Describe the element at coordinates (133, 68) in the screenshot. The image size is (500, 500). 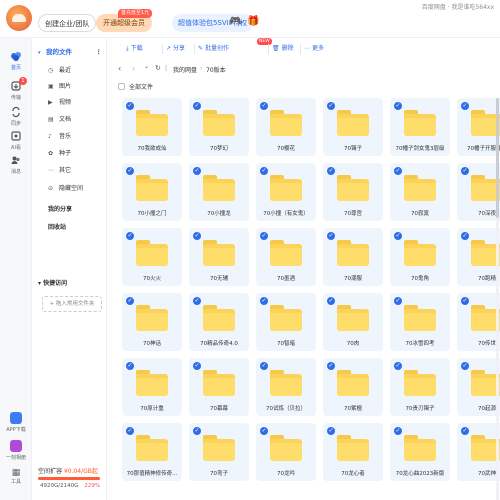
I see `forward-arrow-icon: ›` at that location.